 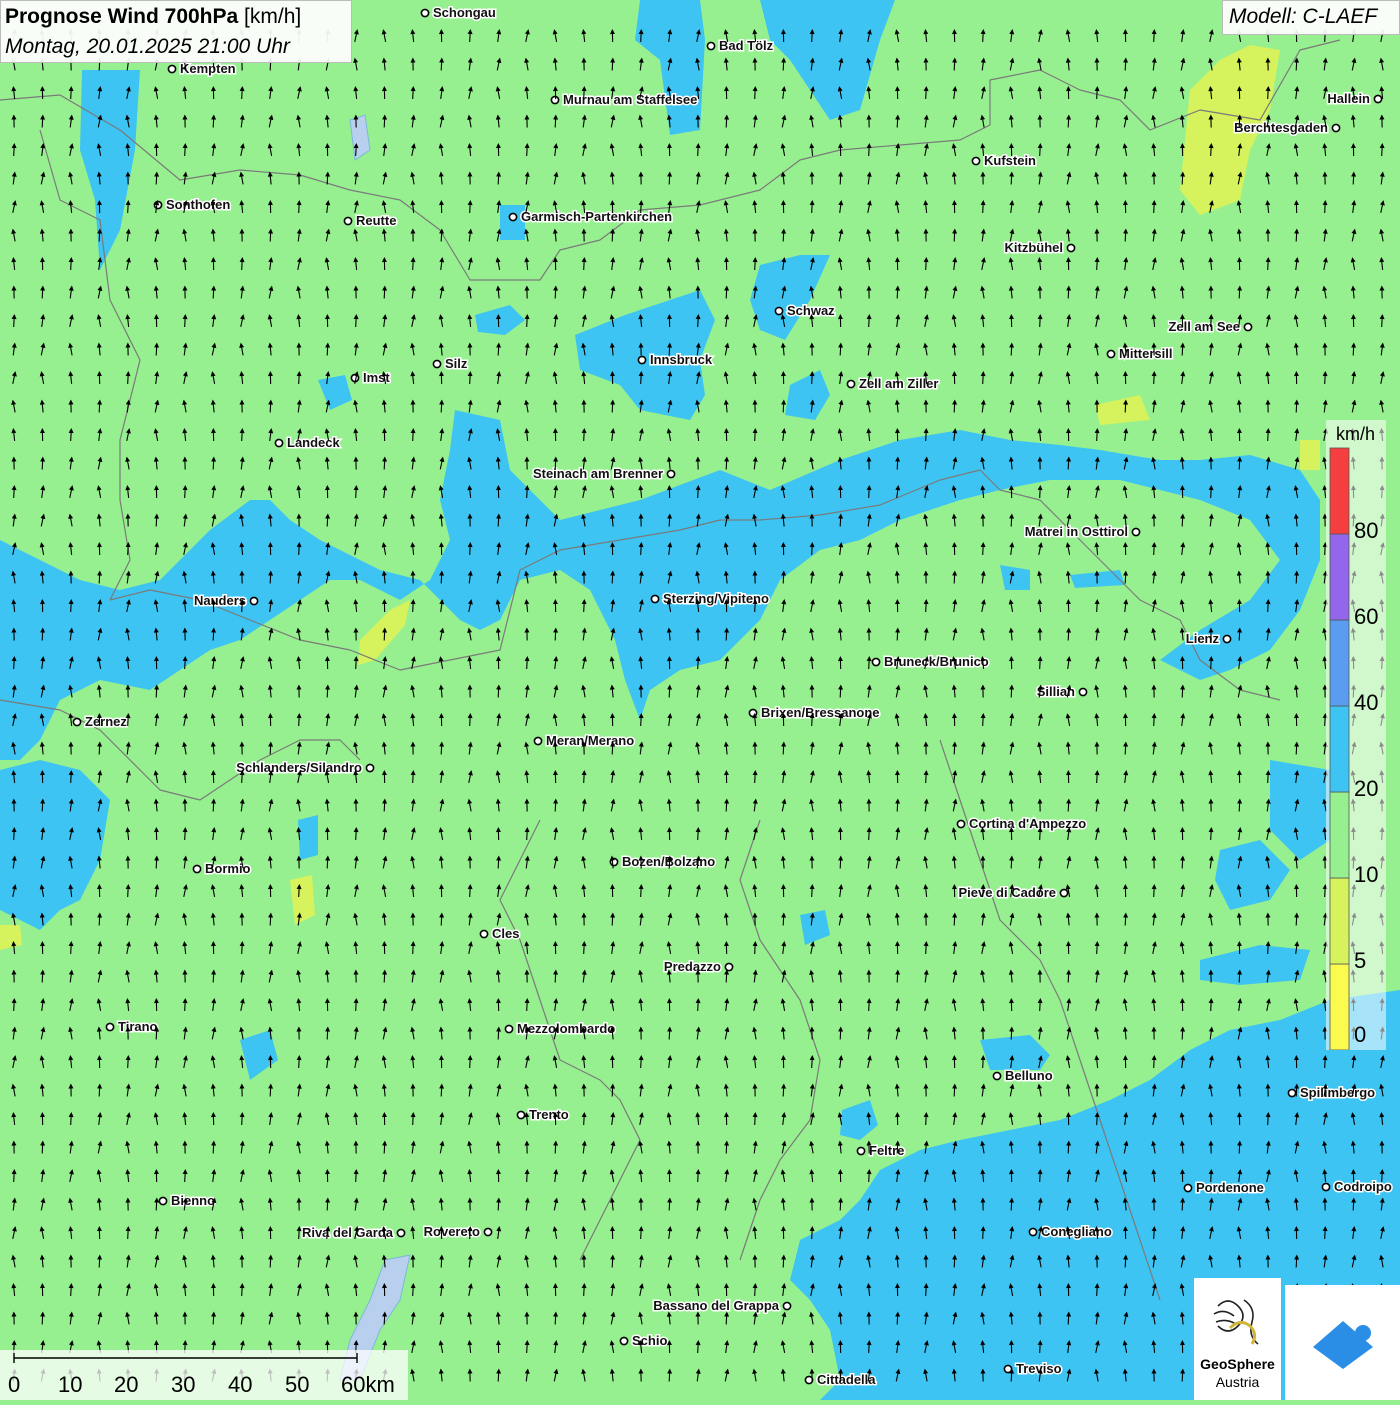 I want to click on city-label: Predazzo, so click(x=692, y=966).